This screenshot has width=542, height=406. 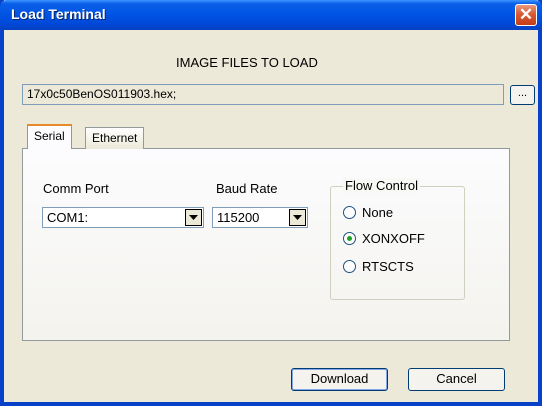 I want to click on radio-rtscts-label: RTSCTS, so click(x=388, y=266).